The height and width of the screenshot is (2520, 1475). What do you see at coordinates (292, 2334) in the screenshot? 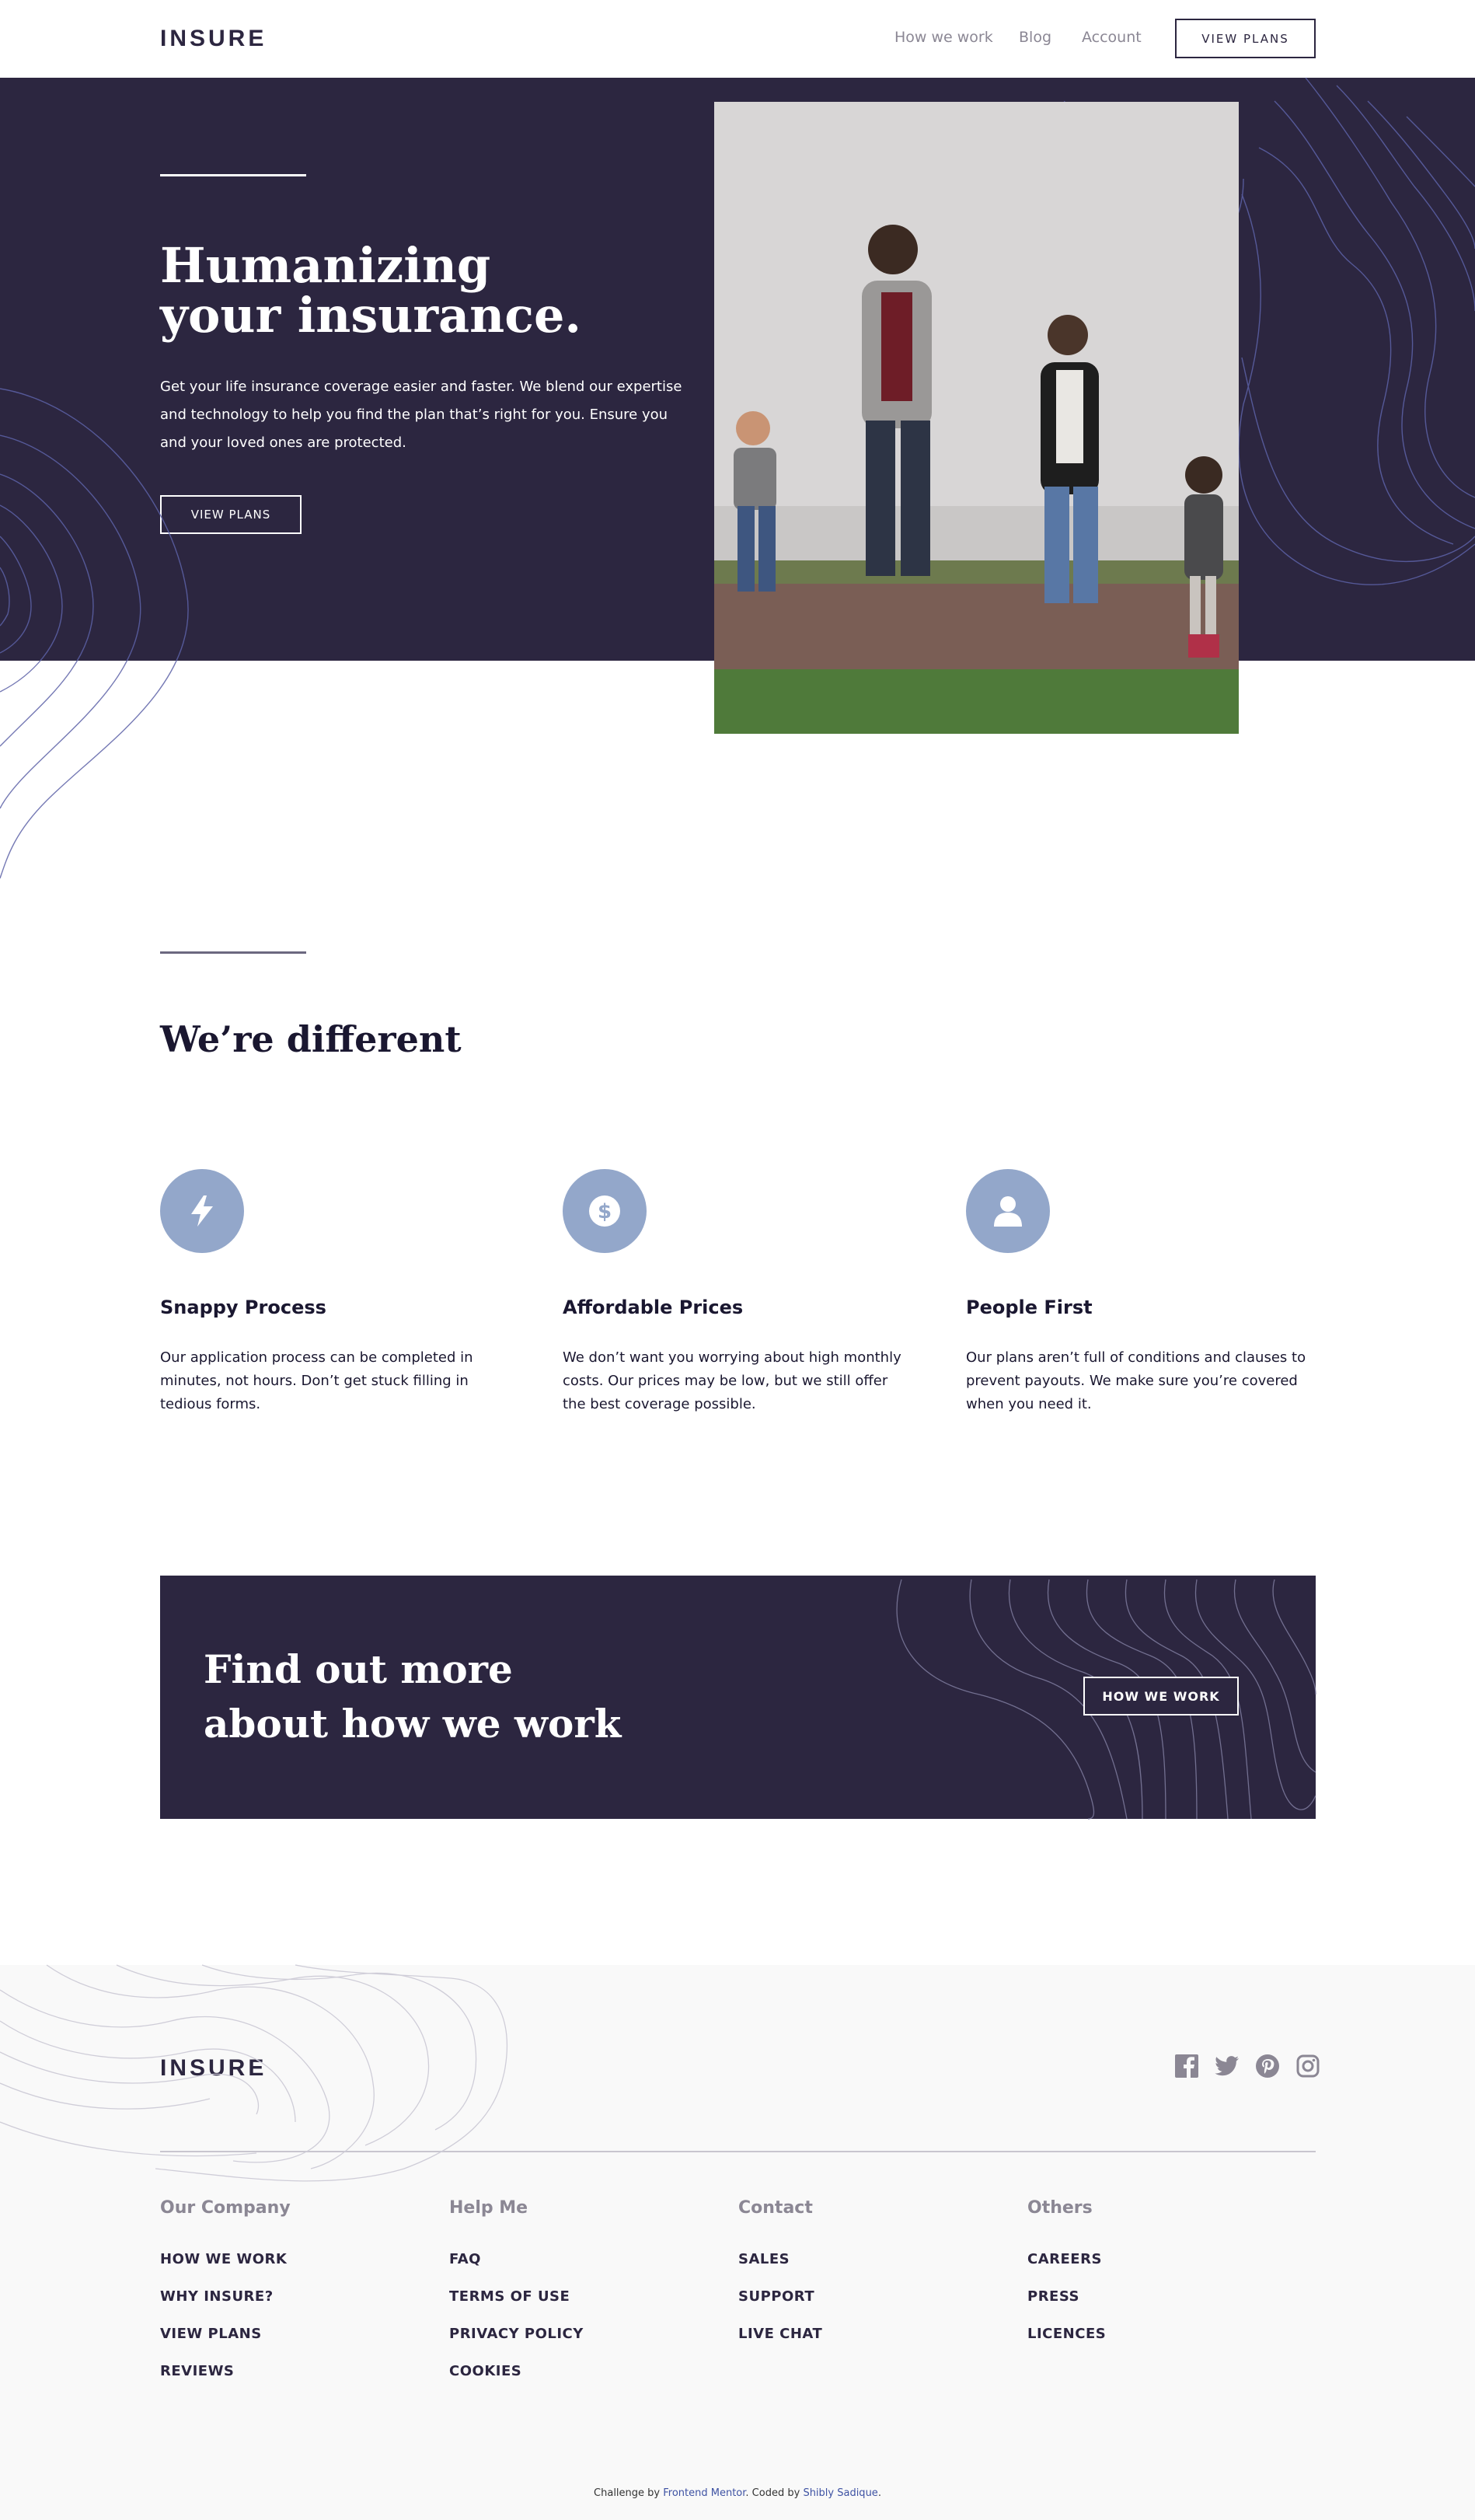
I see `footer-link-view-plans: VIEW PLANS` at bounding box center [292, 2334].